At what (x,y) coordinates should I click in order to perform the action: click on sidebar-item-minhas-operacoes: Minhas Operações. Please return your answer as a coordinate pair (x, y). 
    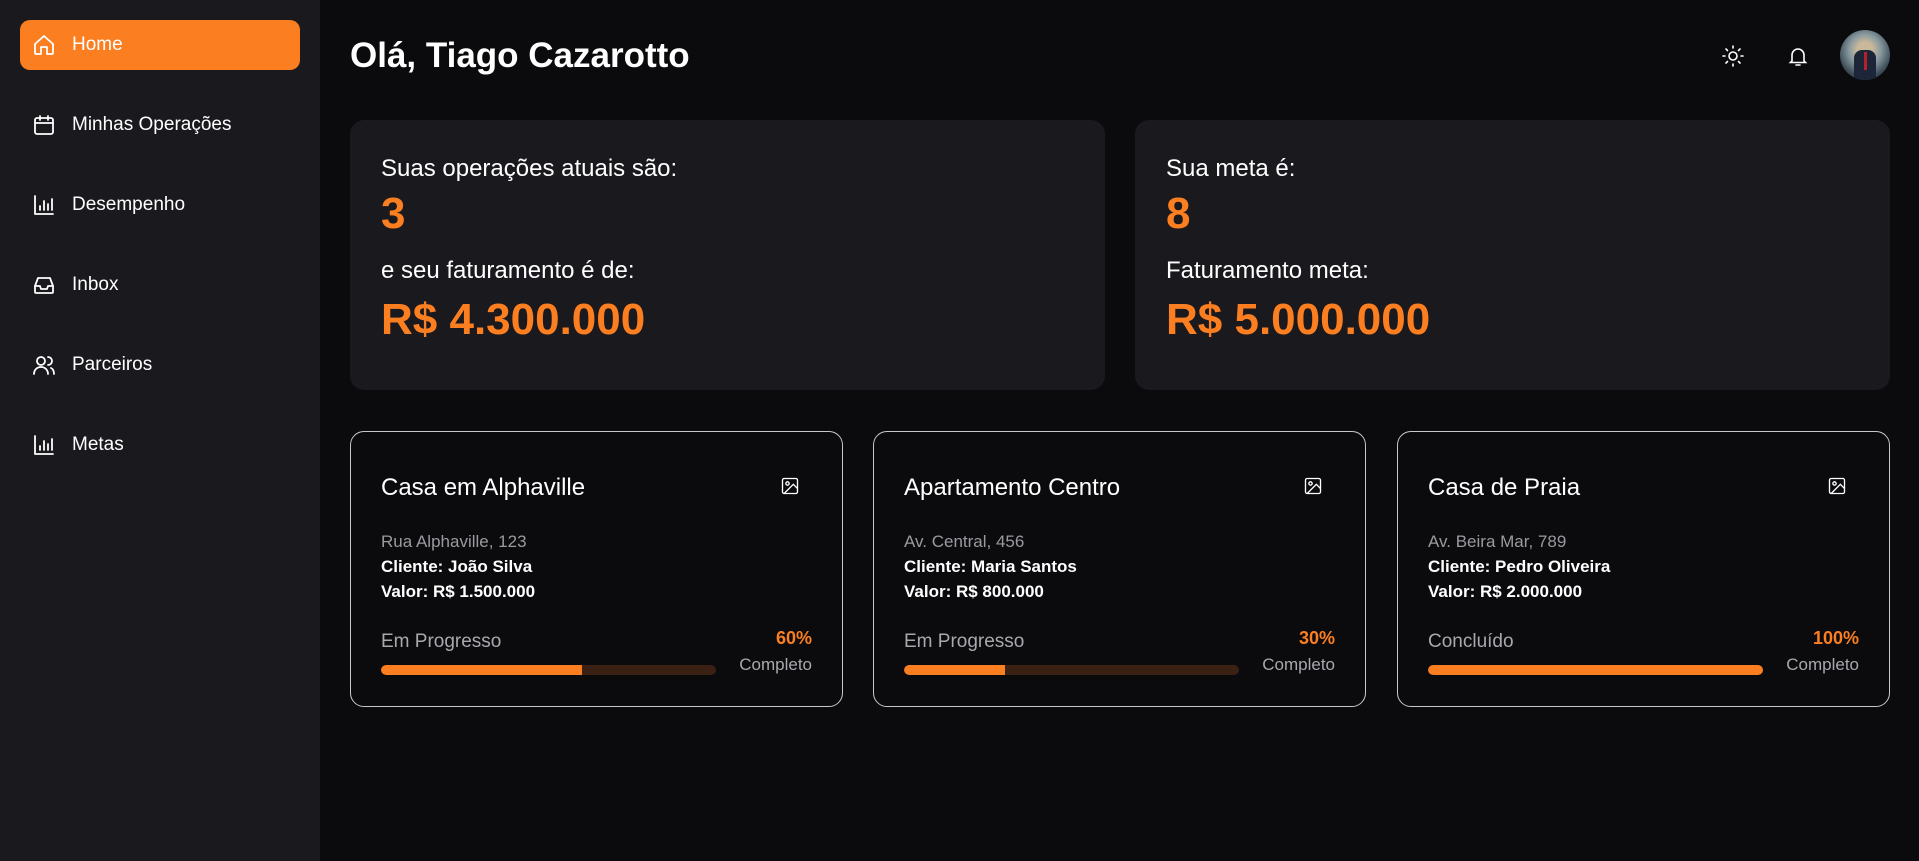
    Looking at the image, I should click on (160, 125).